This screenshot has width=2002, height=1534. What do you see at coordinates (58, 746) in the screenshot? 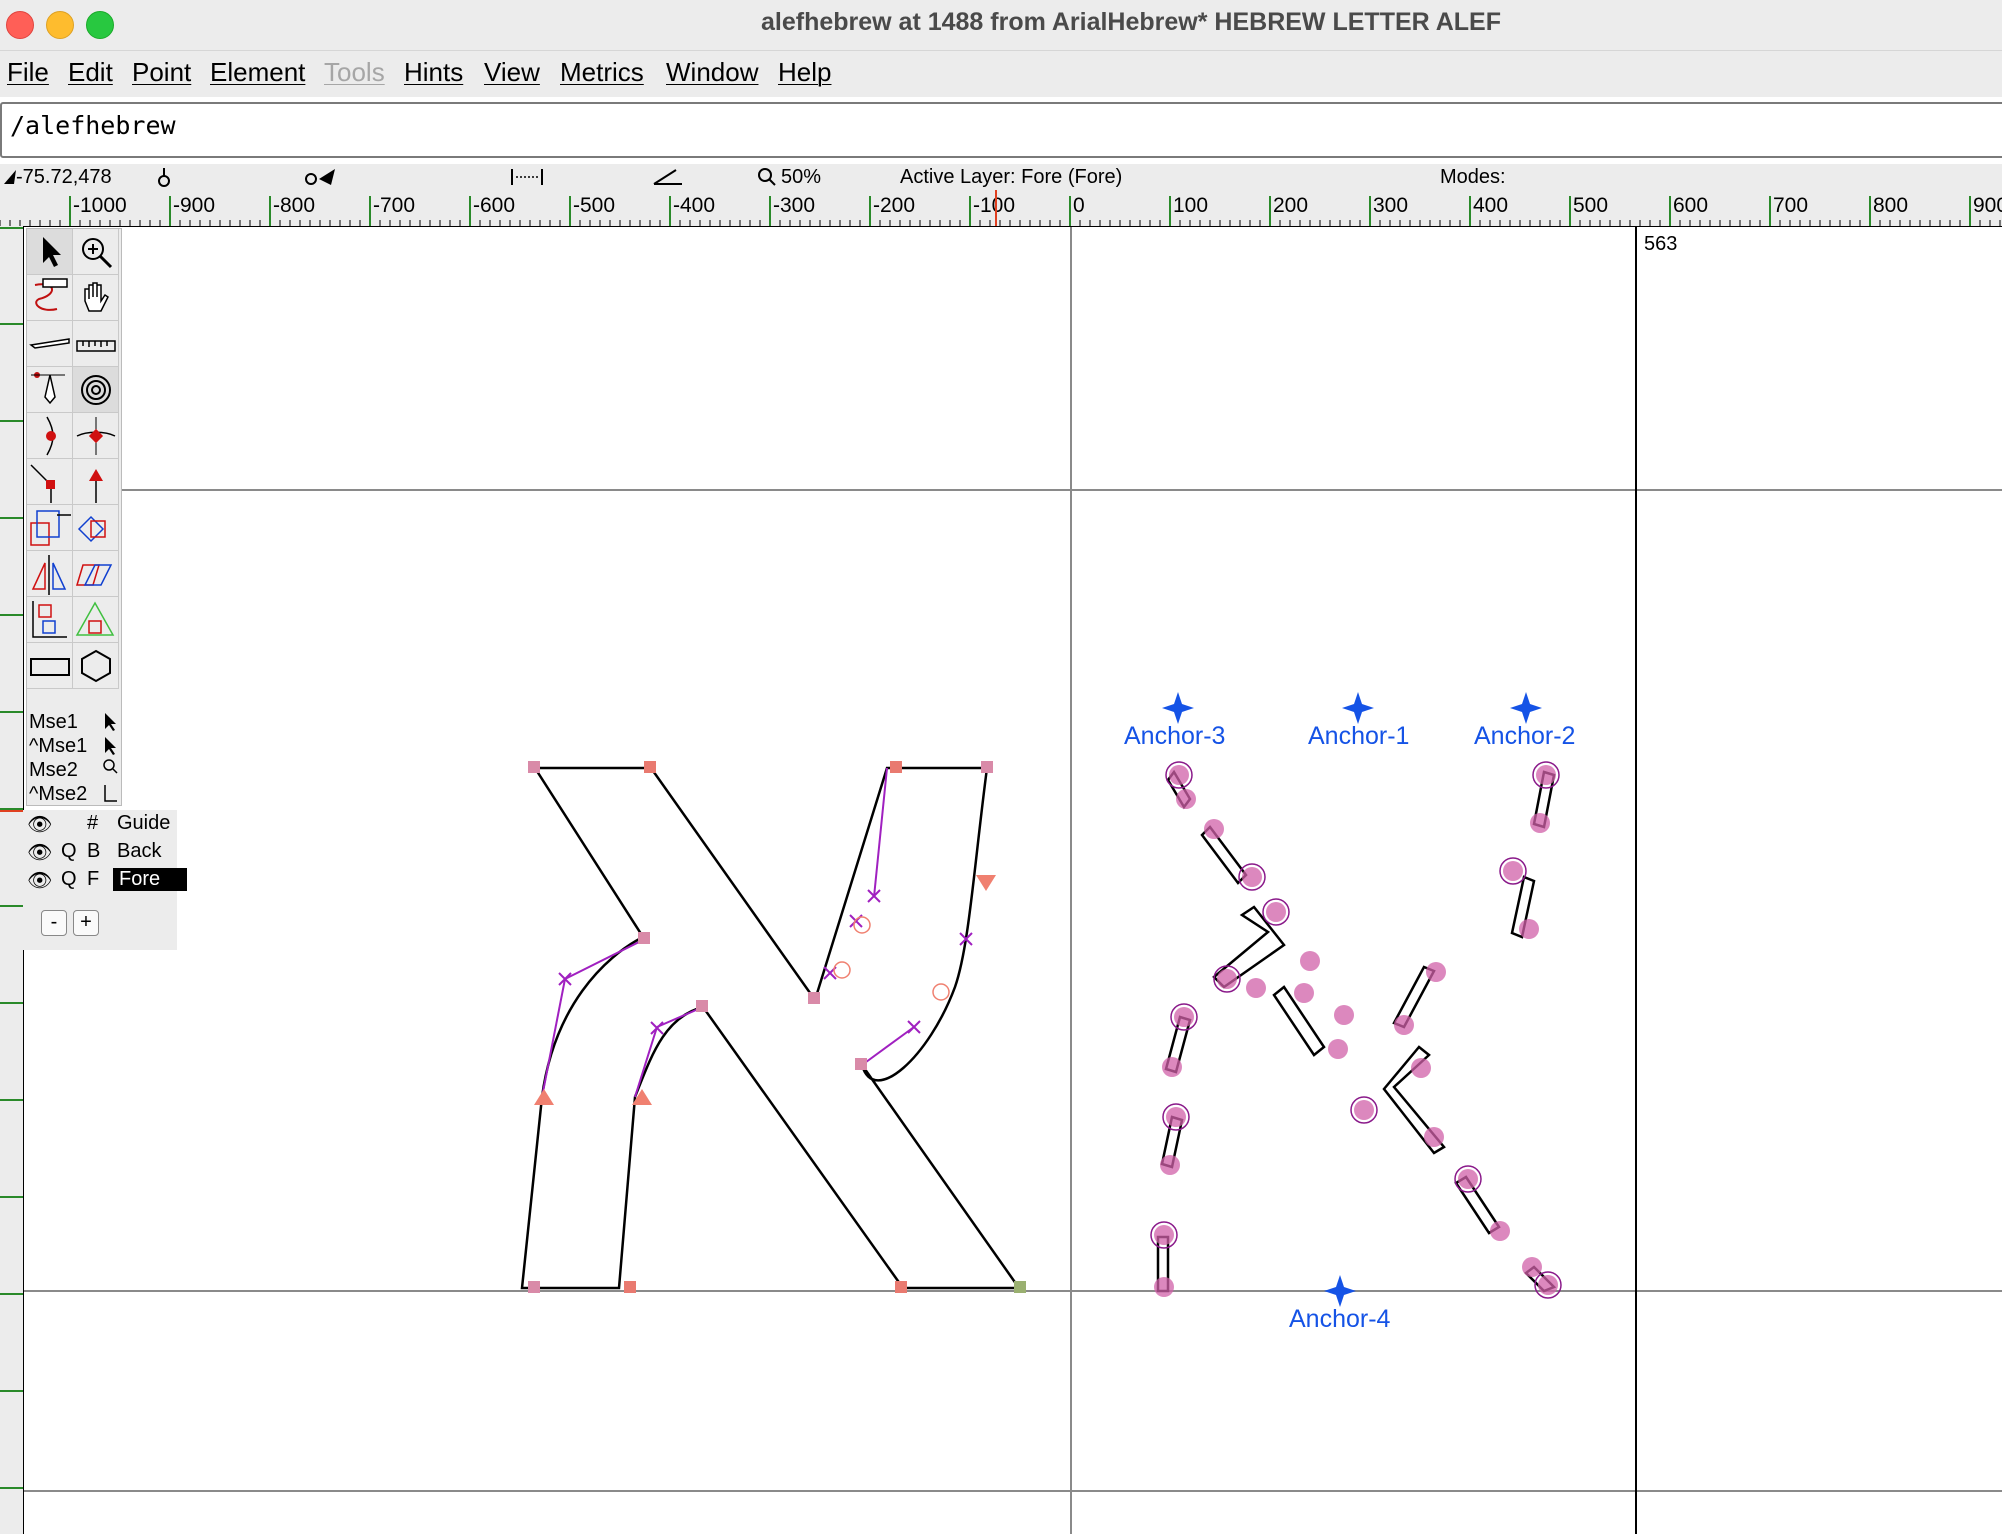
I see `mouse-binding-ctrl-1: ^Mse1` at bounding box center [58, 746].